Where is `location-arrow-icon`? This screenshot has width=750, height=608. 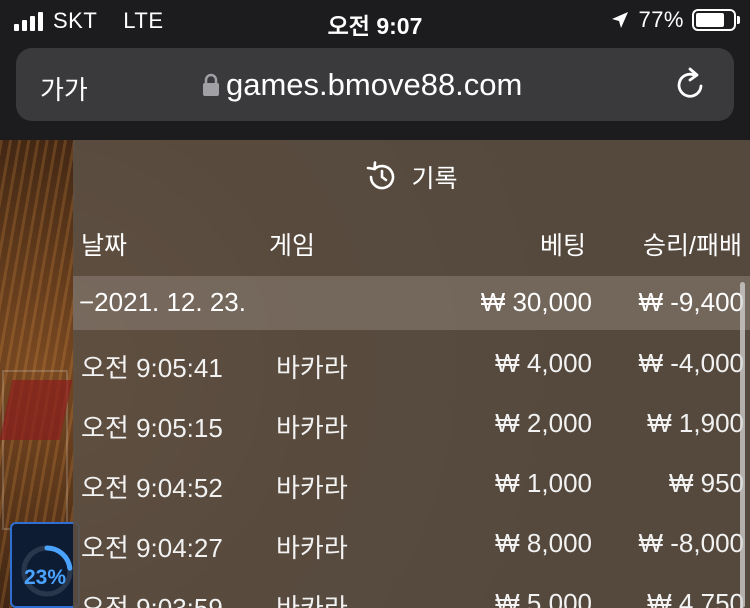 location-arrow-icon is located at coordinates (620, 20).